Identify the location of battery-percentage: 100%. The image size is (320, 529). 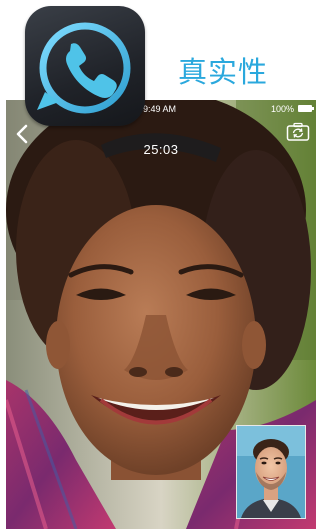
(282, 109).